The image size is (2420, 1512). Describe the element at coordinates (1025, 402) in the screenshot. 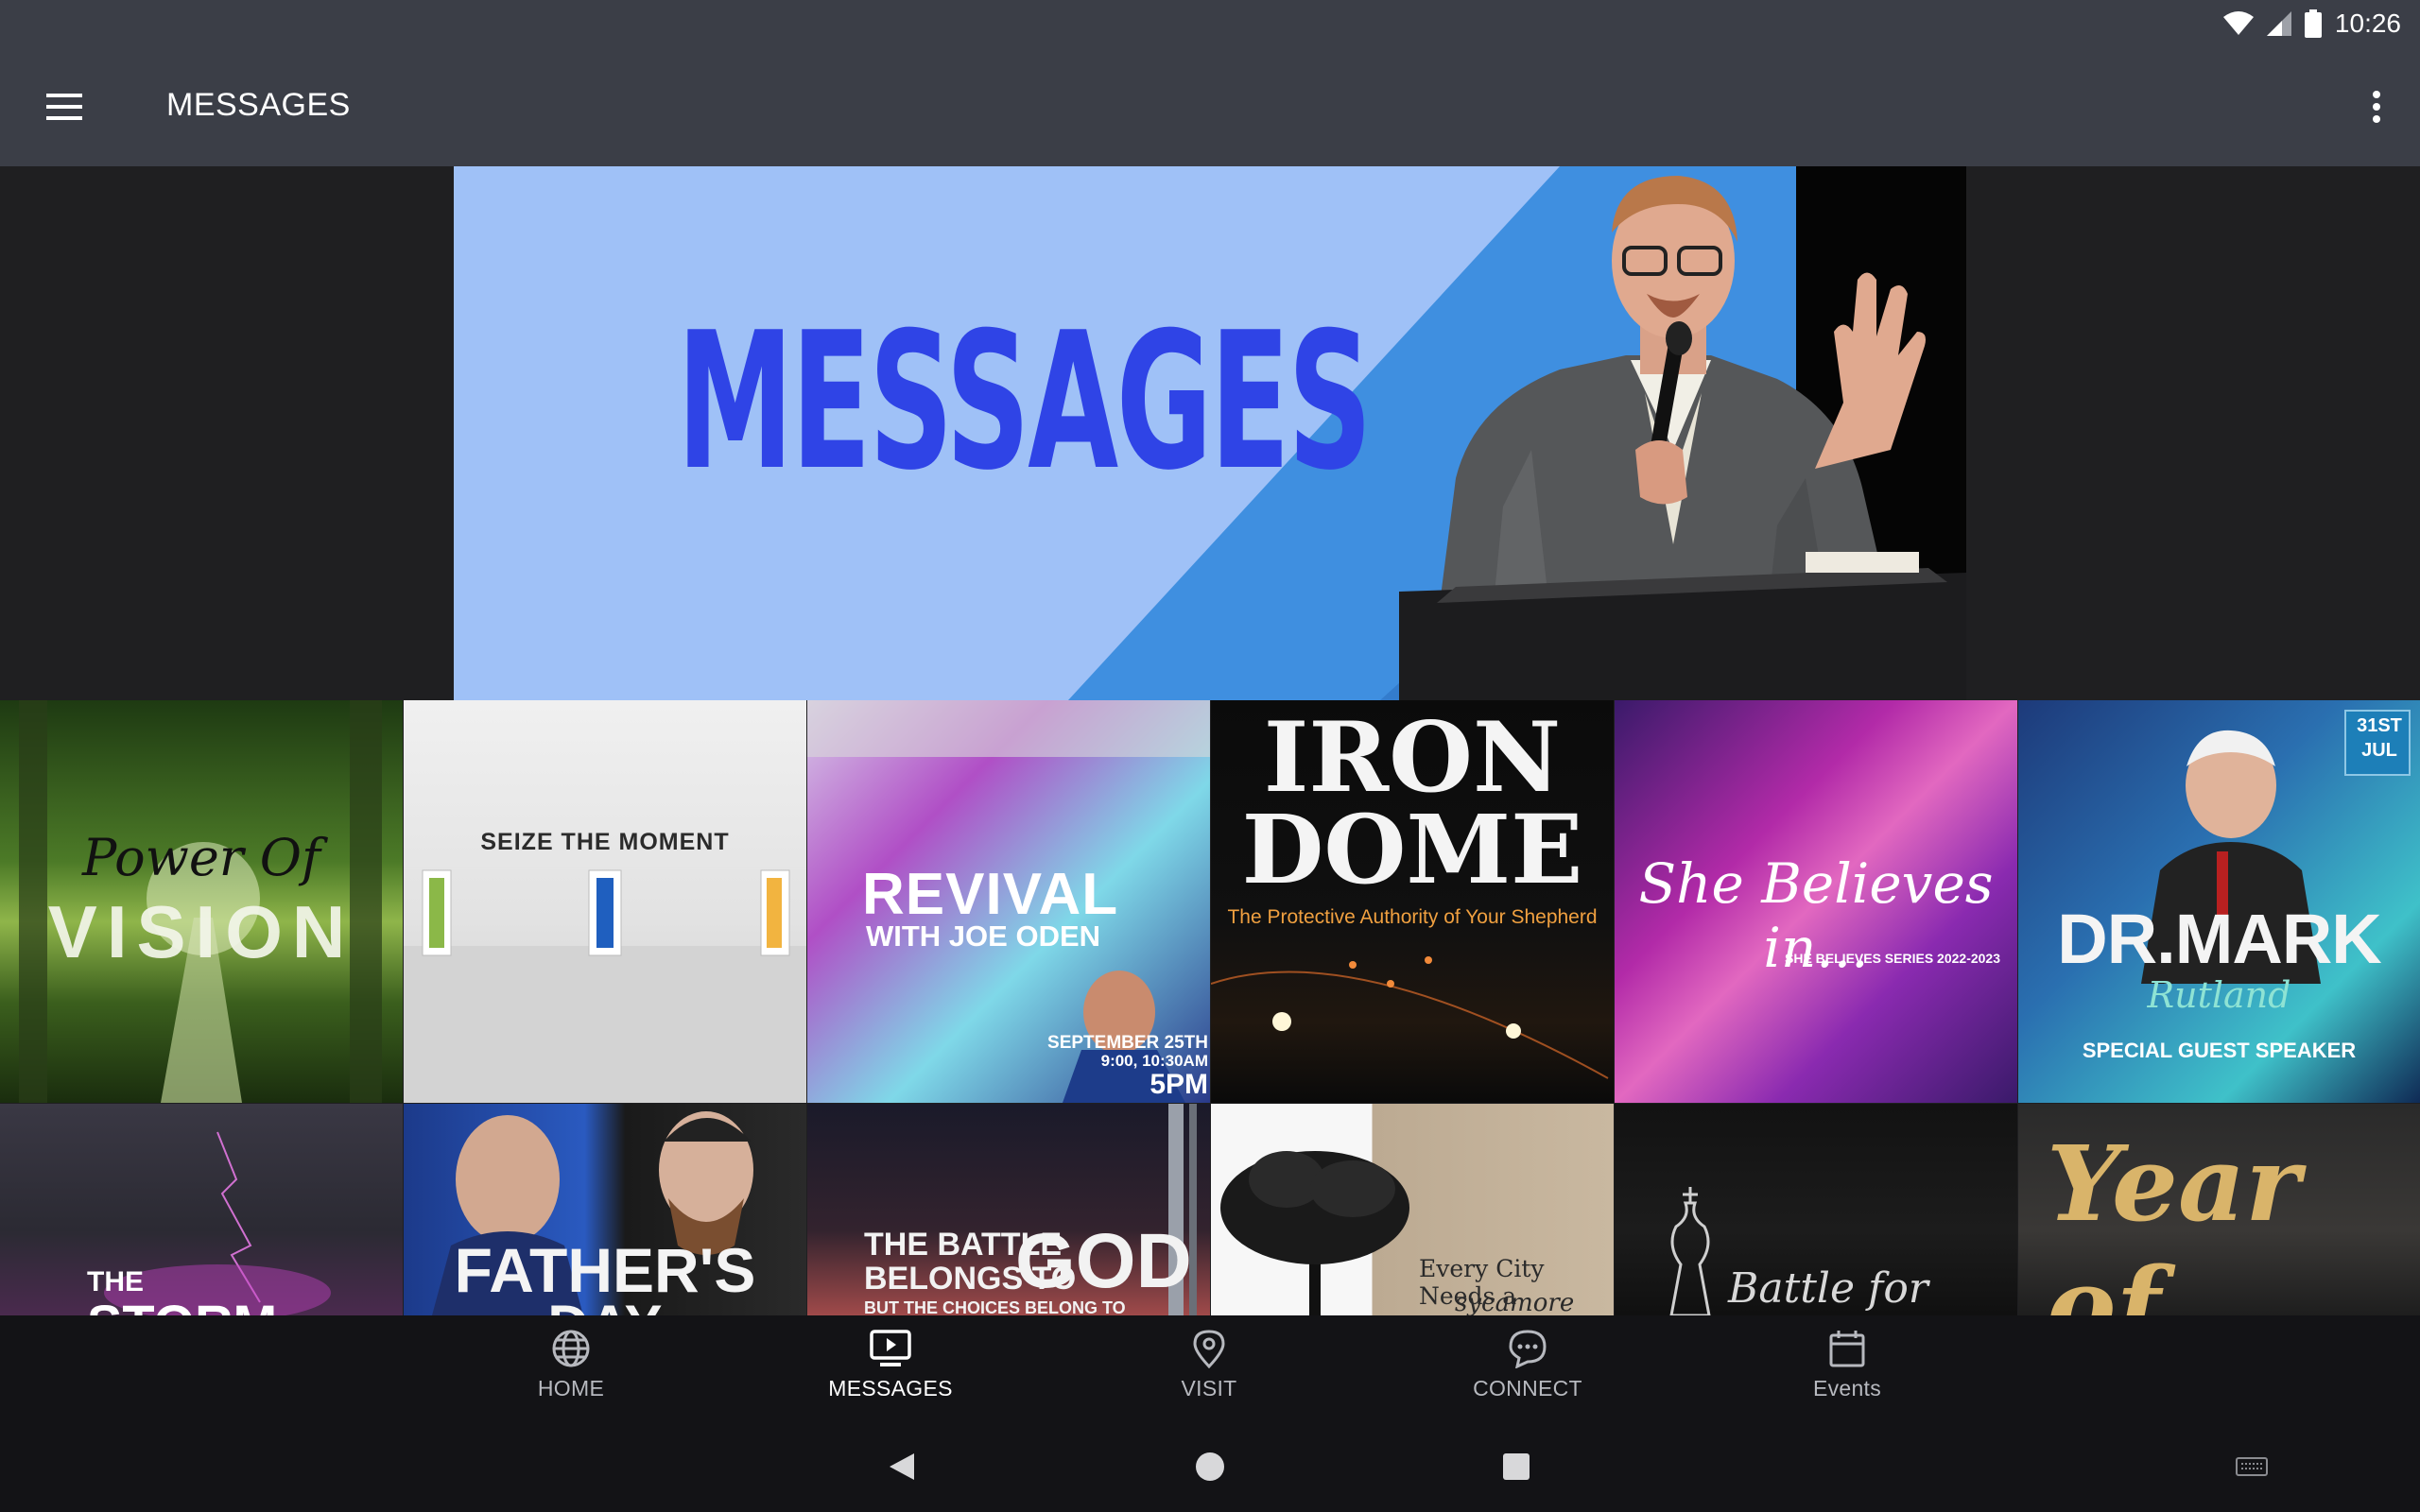

I see `hero-title: MESSAGES` at that location.